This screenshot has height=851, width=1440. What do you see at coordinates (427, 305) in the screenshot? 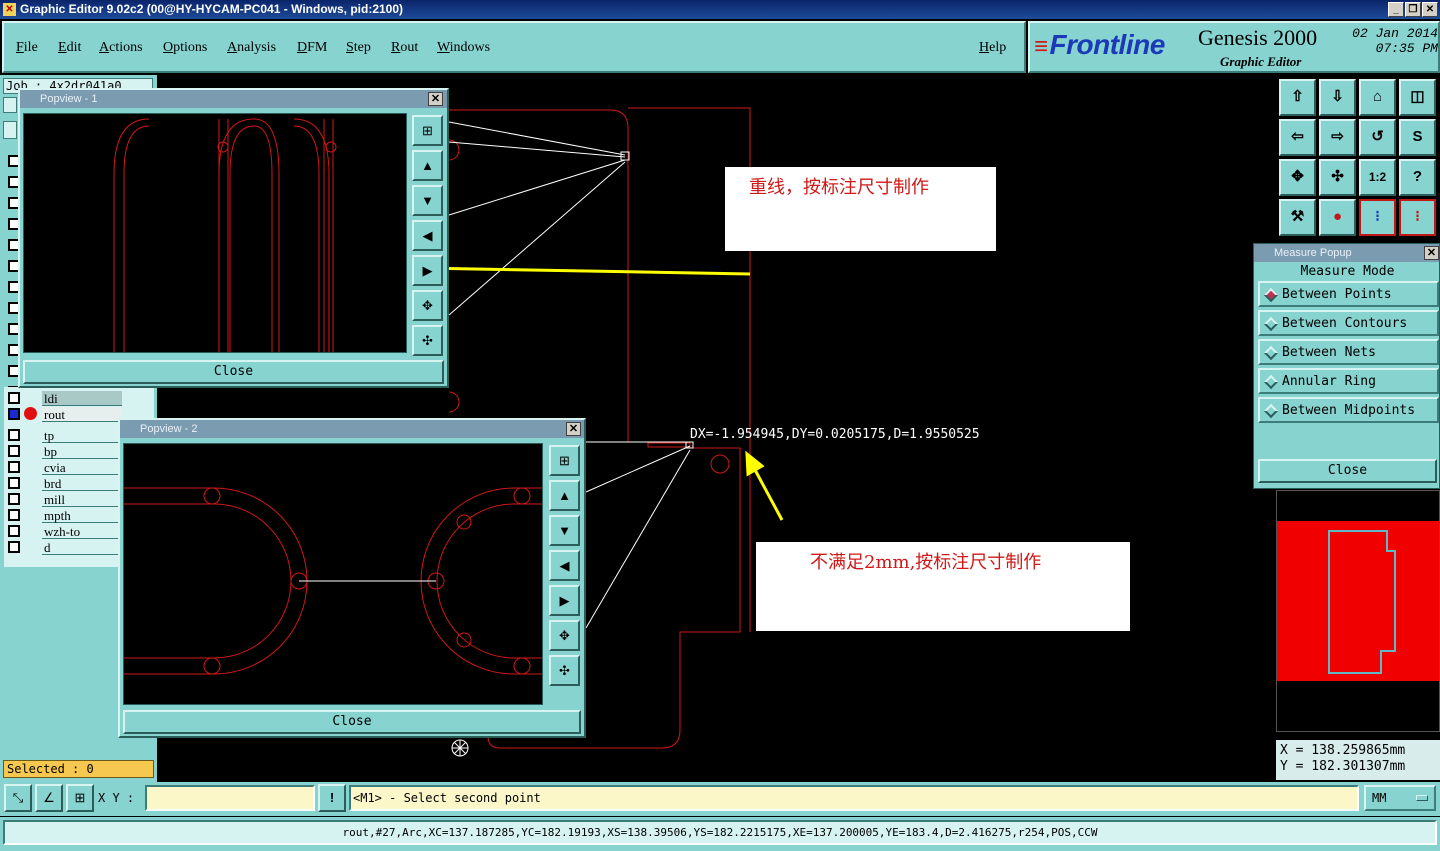
I see `popview-1-zoom-in-icon: ✥` at bounding box center [427, 305].